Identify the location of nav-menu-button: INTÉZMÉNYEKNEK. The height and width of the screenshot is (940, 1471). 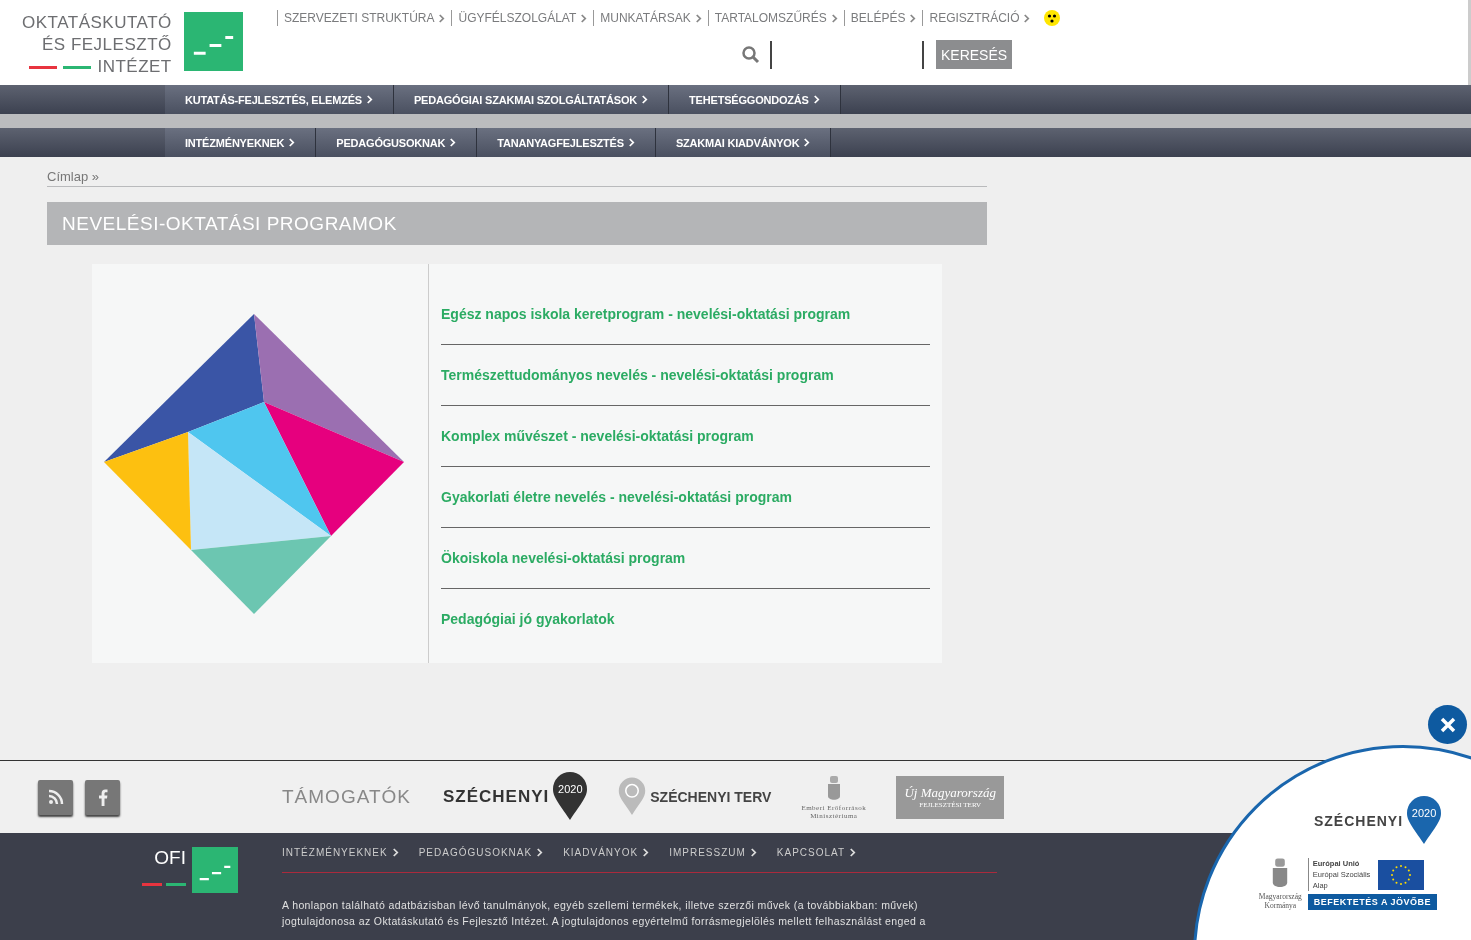
(241, 142).